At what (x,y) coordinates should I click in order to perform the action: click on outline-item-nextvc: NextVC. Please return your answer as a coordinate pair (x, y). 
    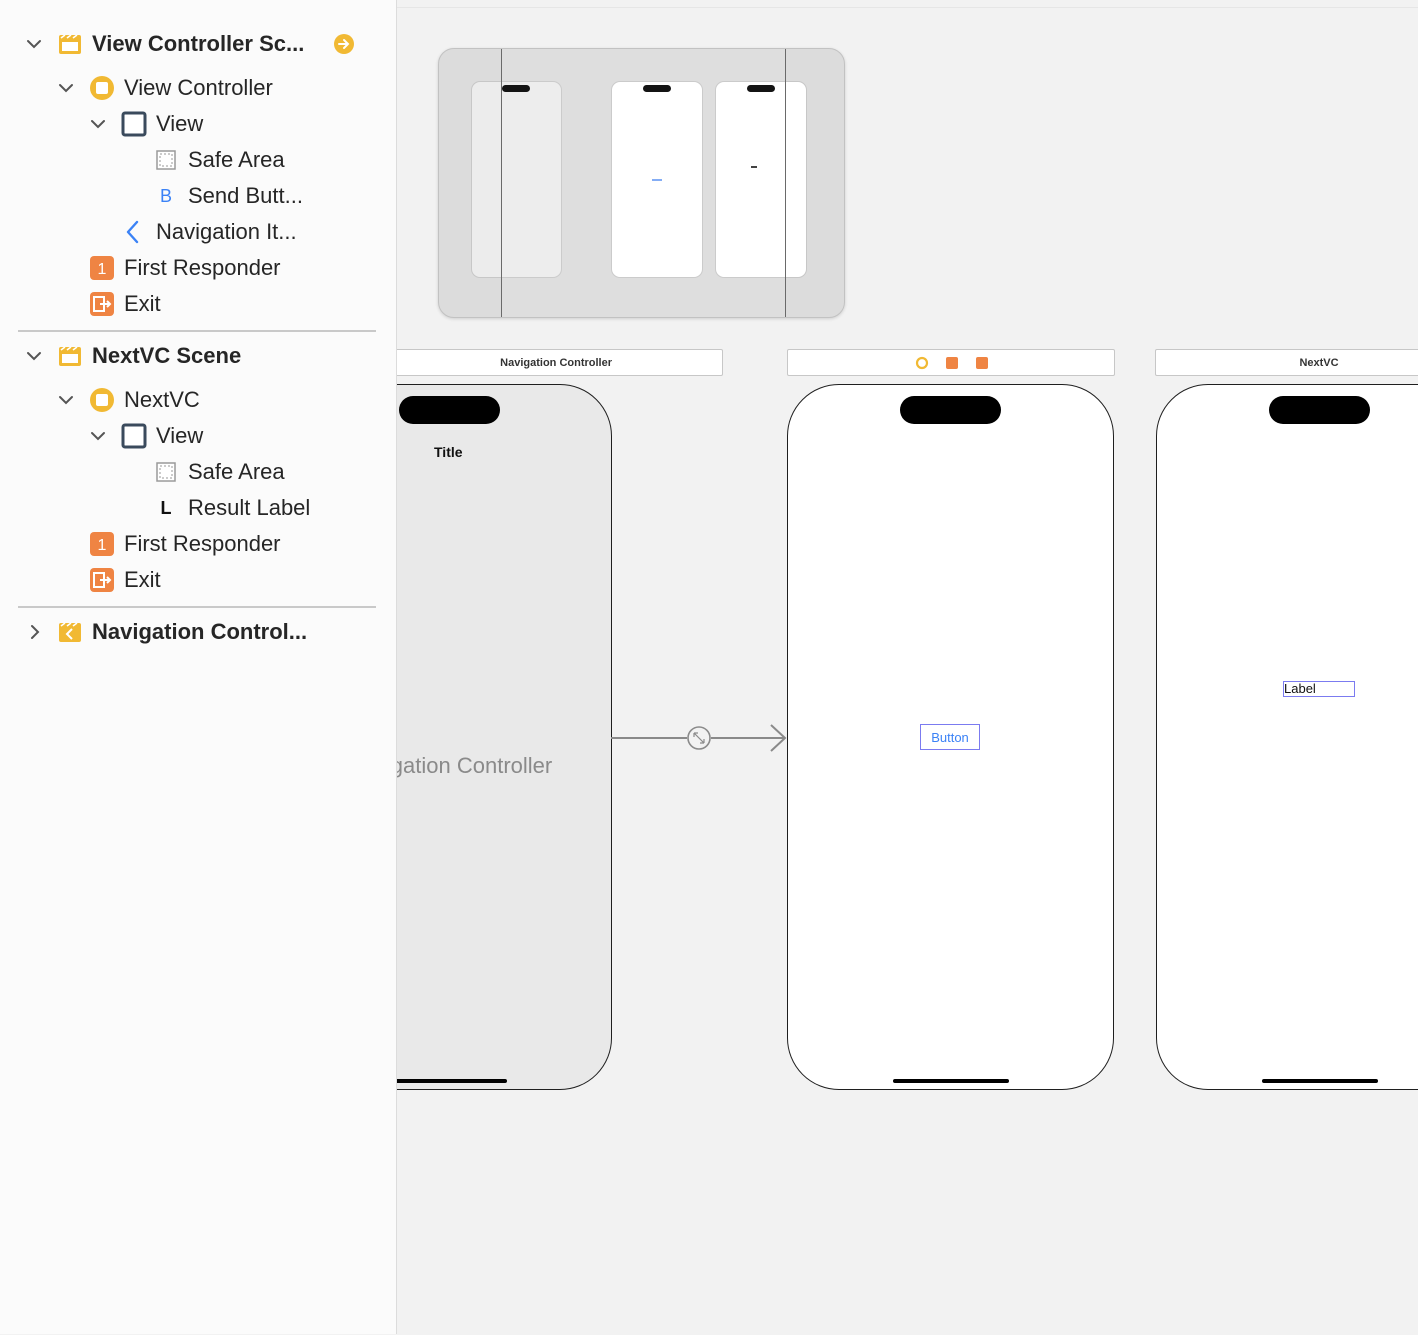
    Looking at the image, I should click on (162, 400).